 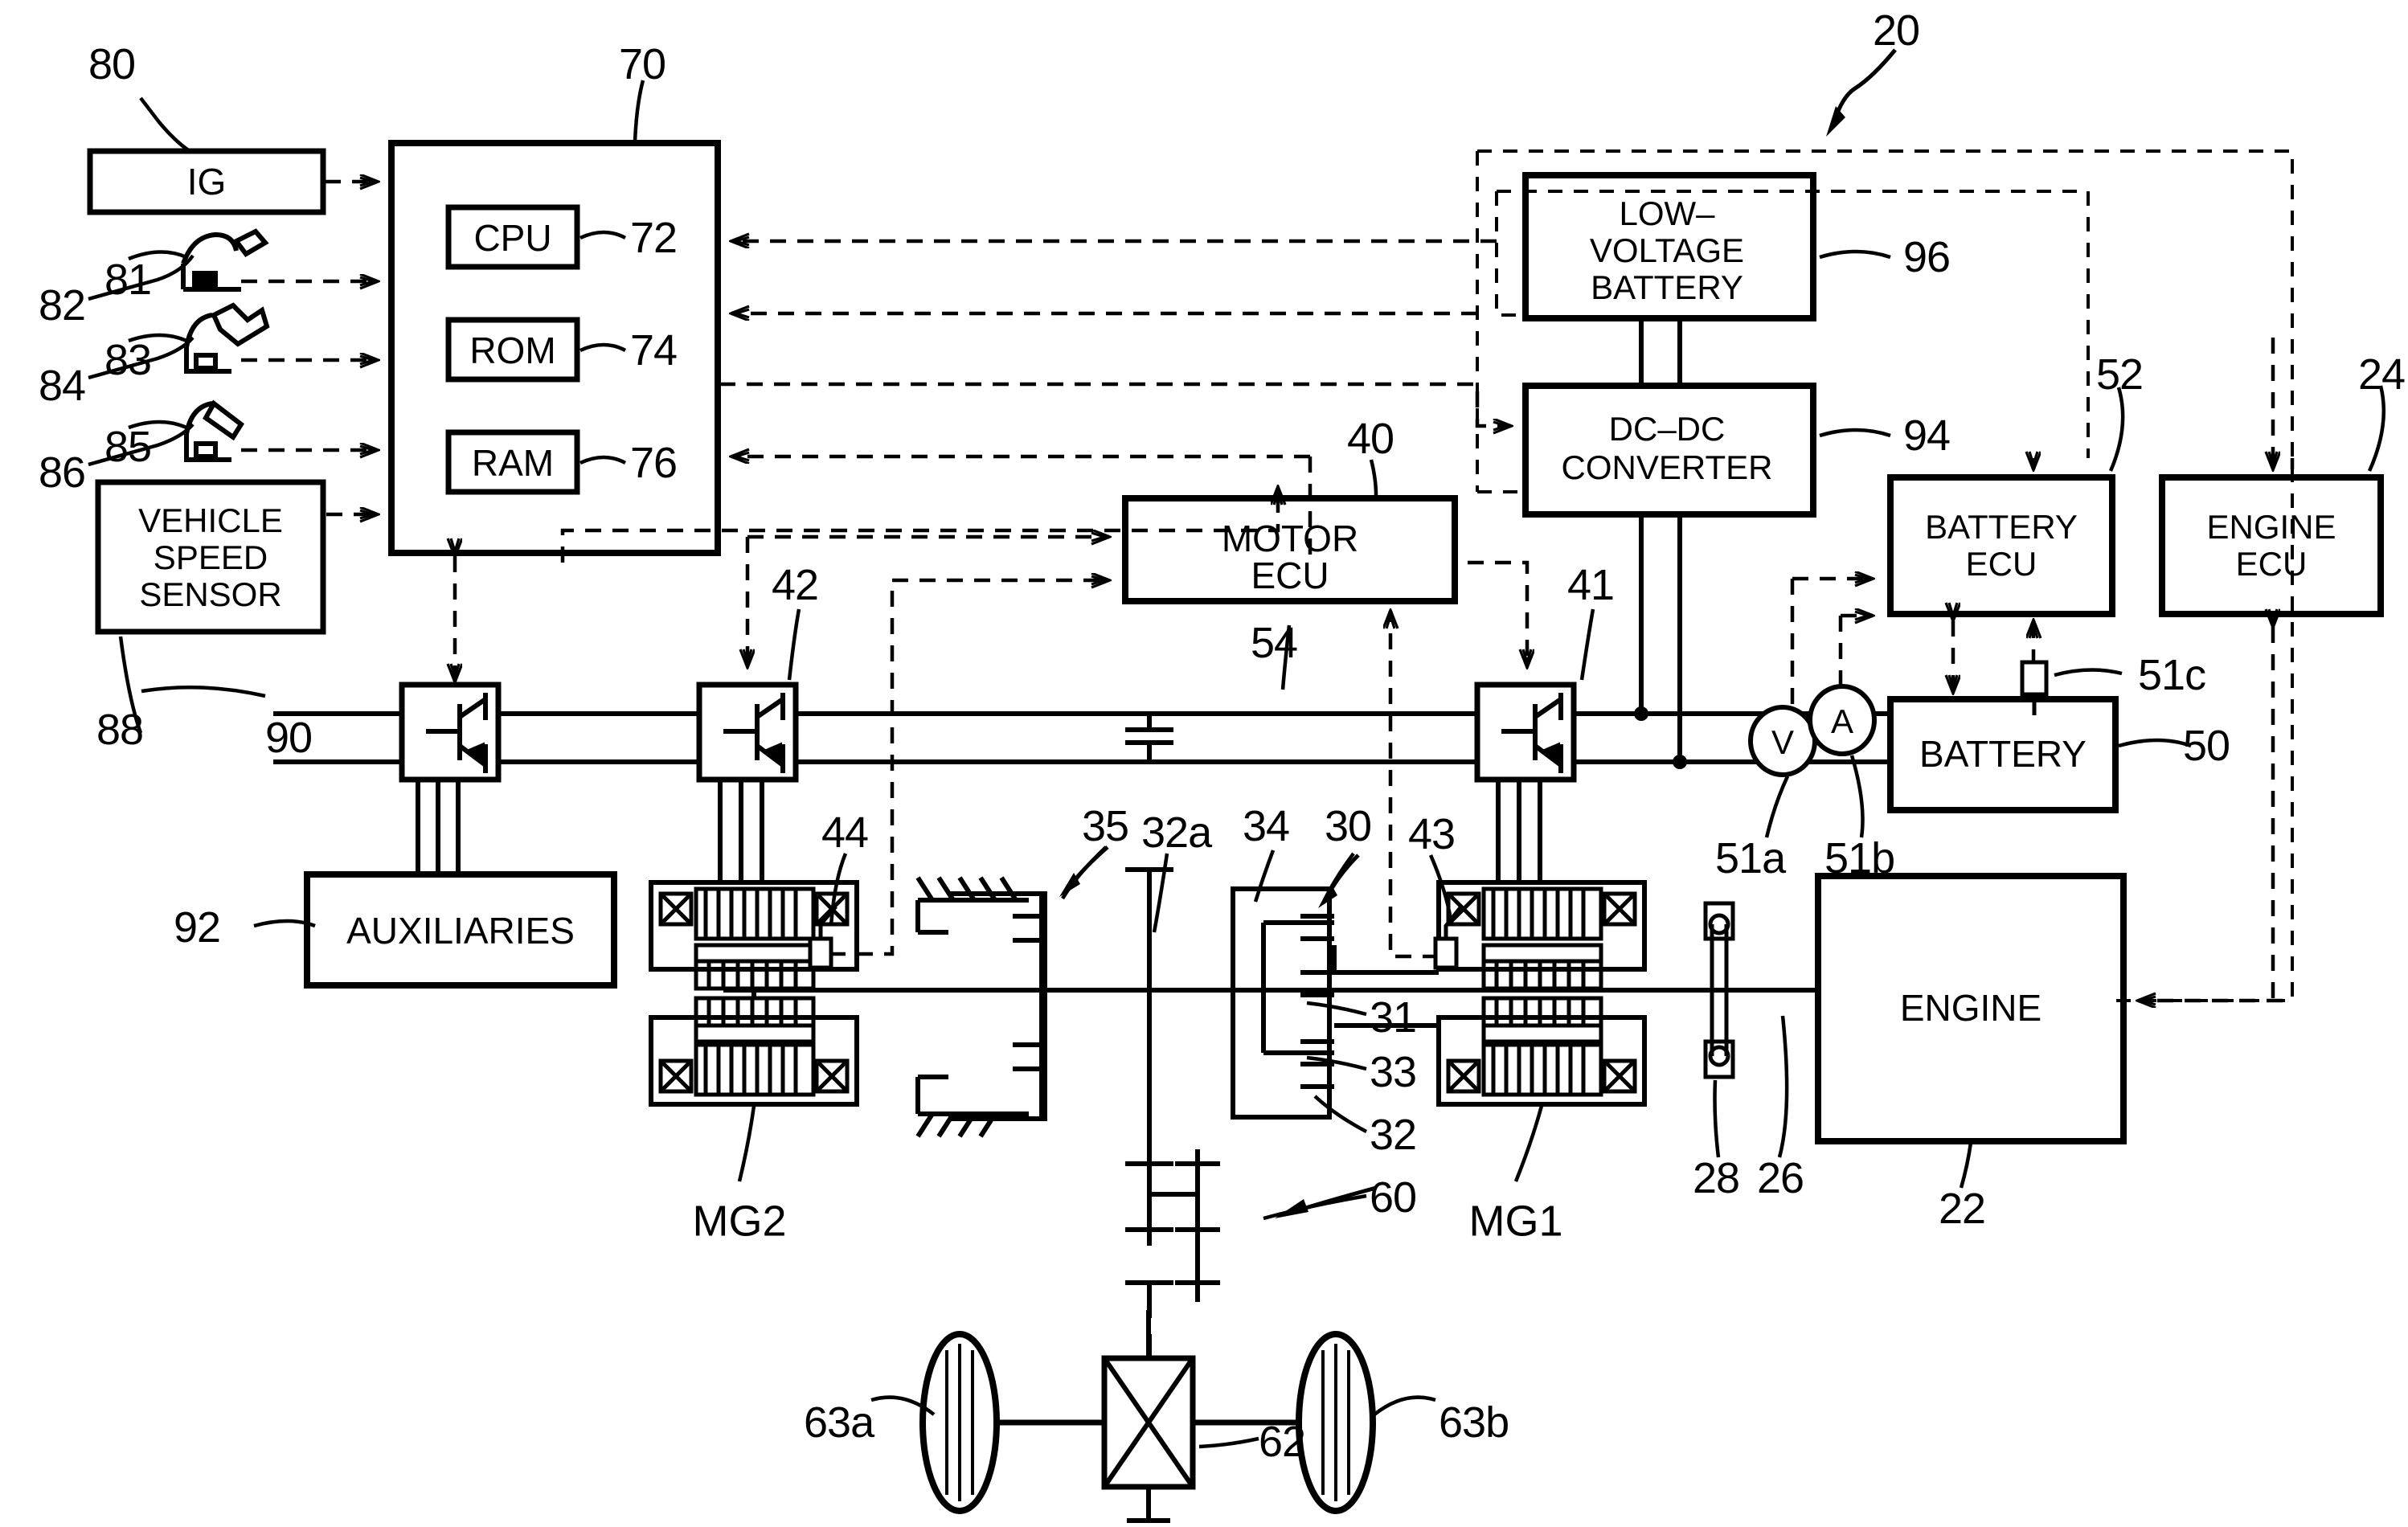 I want to click on motor-ecu-line2: ECU, so click(x=1290, y=575).